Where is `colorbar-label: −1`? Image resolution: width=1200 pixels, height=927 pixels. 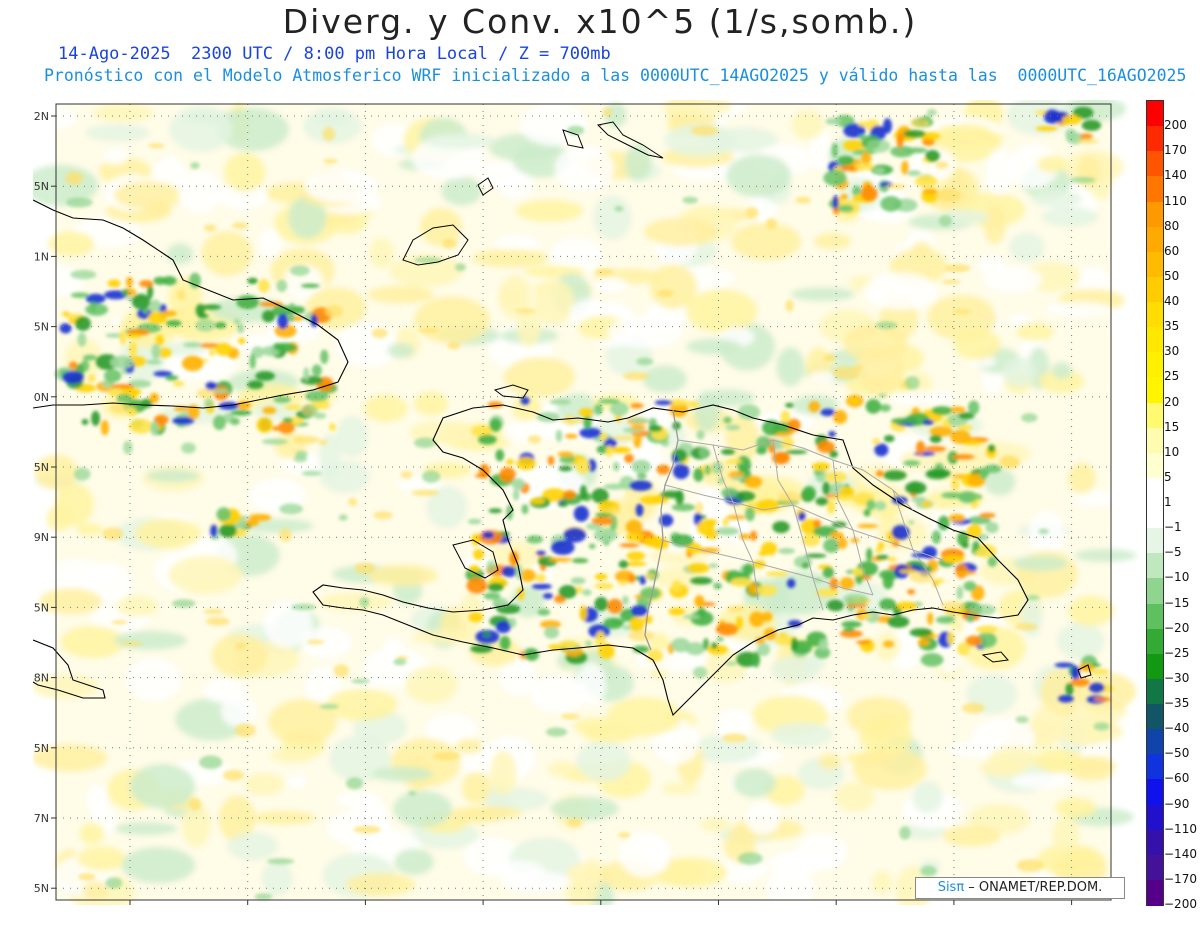 colorbar-label: −1 is located at coordinates (1173, 527).